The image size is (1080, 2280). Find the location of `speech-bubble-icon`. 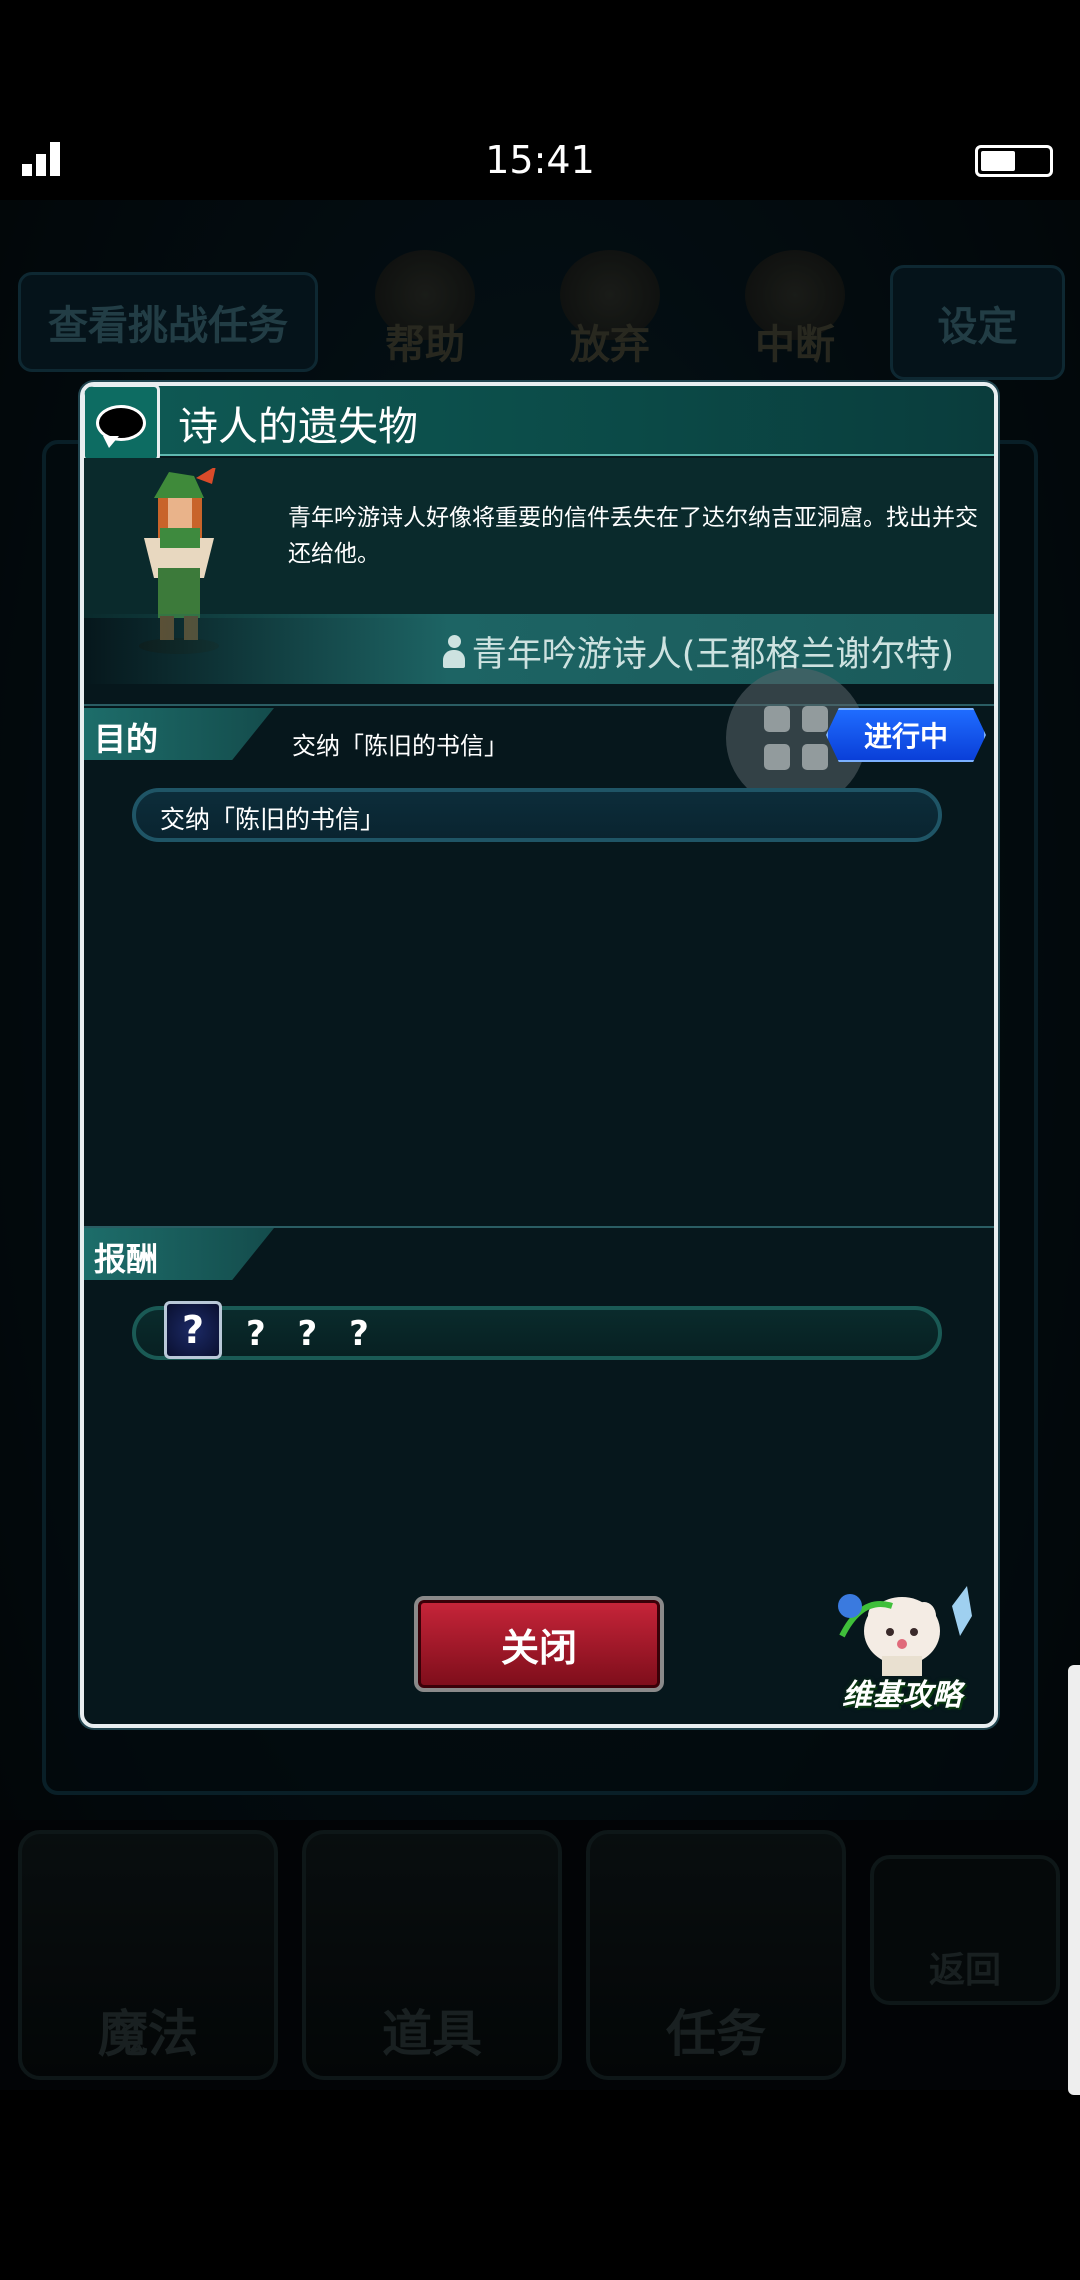

speech-bubble-icon is located at coordinates (122, 424).